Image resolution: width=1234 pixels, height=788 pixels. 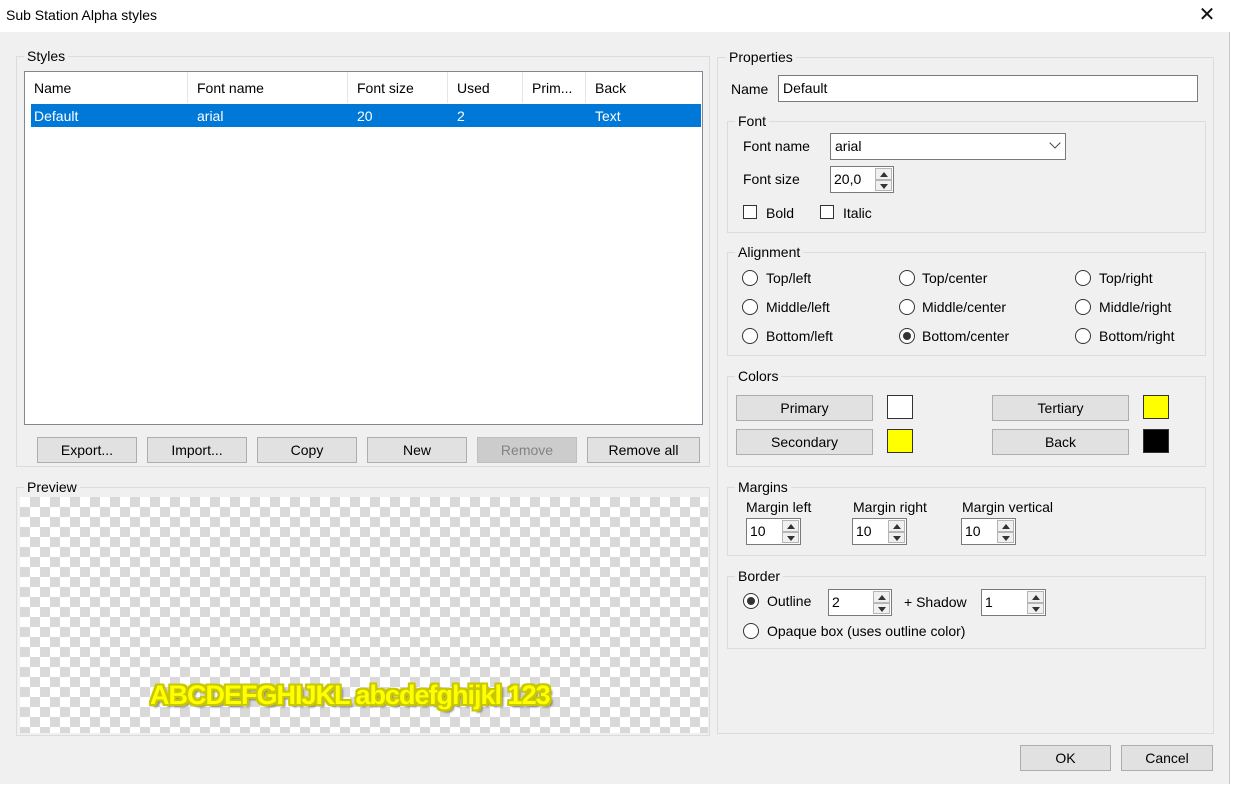 I want to click on margin-left-spinner: 10, so click(x=773, y=531).